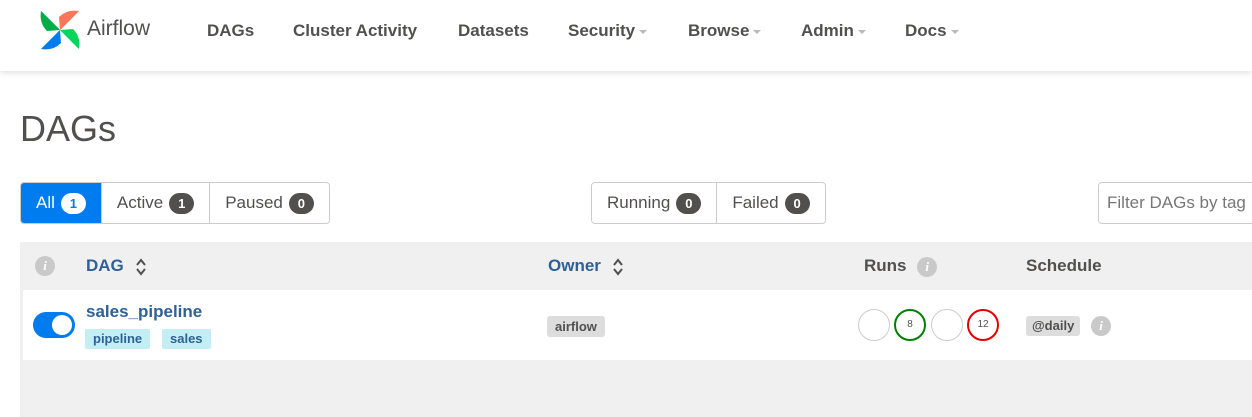 This screenshot has width=1252, height=417. Describe the element at coordinates (105, 265) in the screenshot. I see `column-header-dag-label: DAG` at that location.